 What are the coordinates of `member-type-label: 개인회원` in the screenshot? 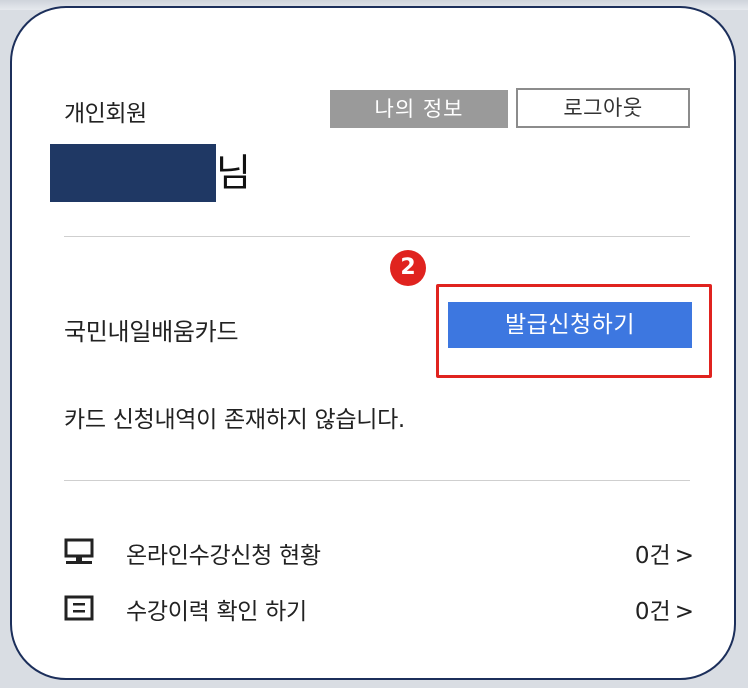 It's located at (105, 114).